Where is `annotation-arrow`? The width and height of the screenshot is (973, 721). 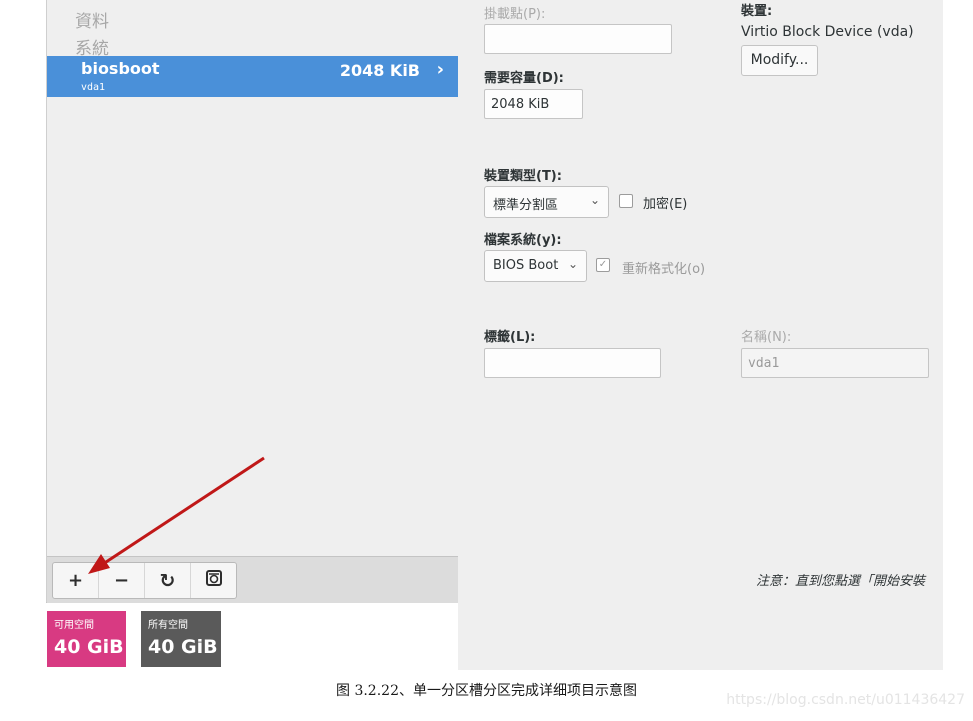
annotation-arrow is located at coordinates (176, 515).